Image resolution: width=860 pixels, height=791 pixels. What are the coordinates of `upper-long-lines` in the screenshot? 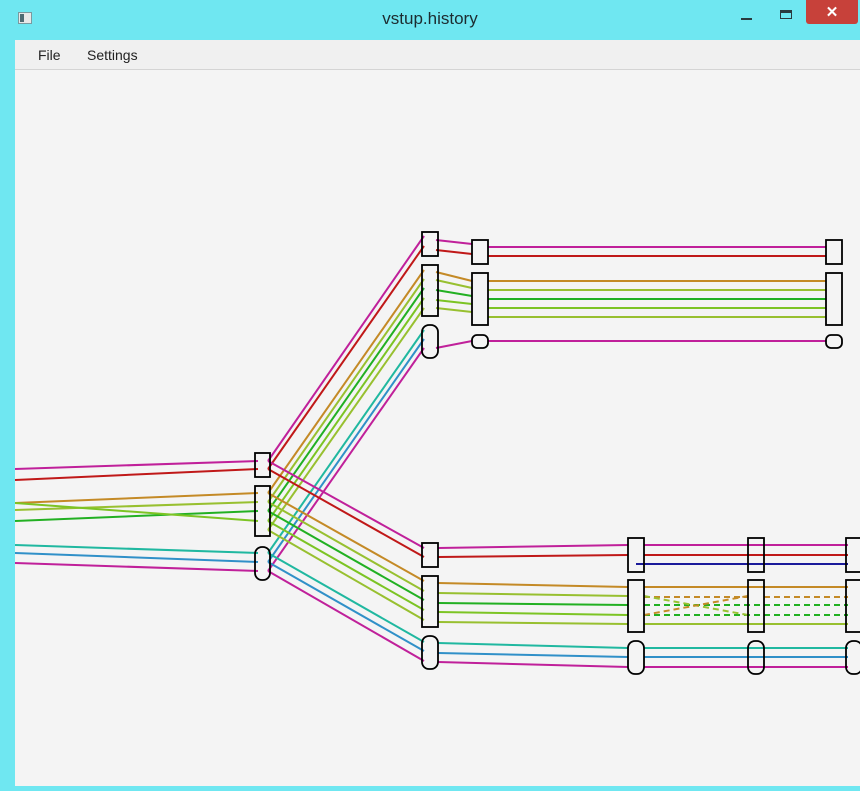 It's located at (657, 294).